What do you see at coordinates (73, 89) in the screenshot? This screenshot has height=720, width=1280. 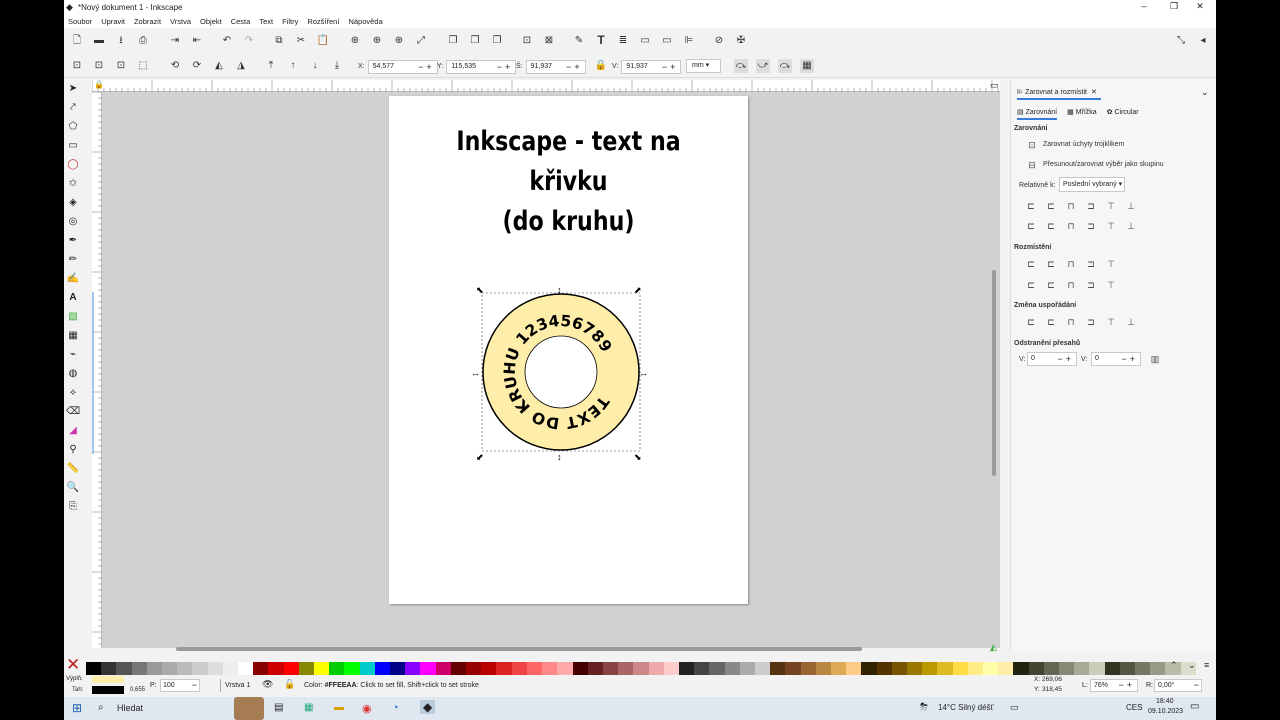 I see `selector-tool-icon: ➤` at bounding box center [73, 89].